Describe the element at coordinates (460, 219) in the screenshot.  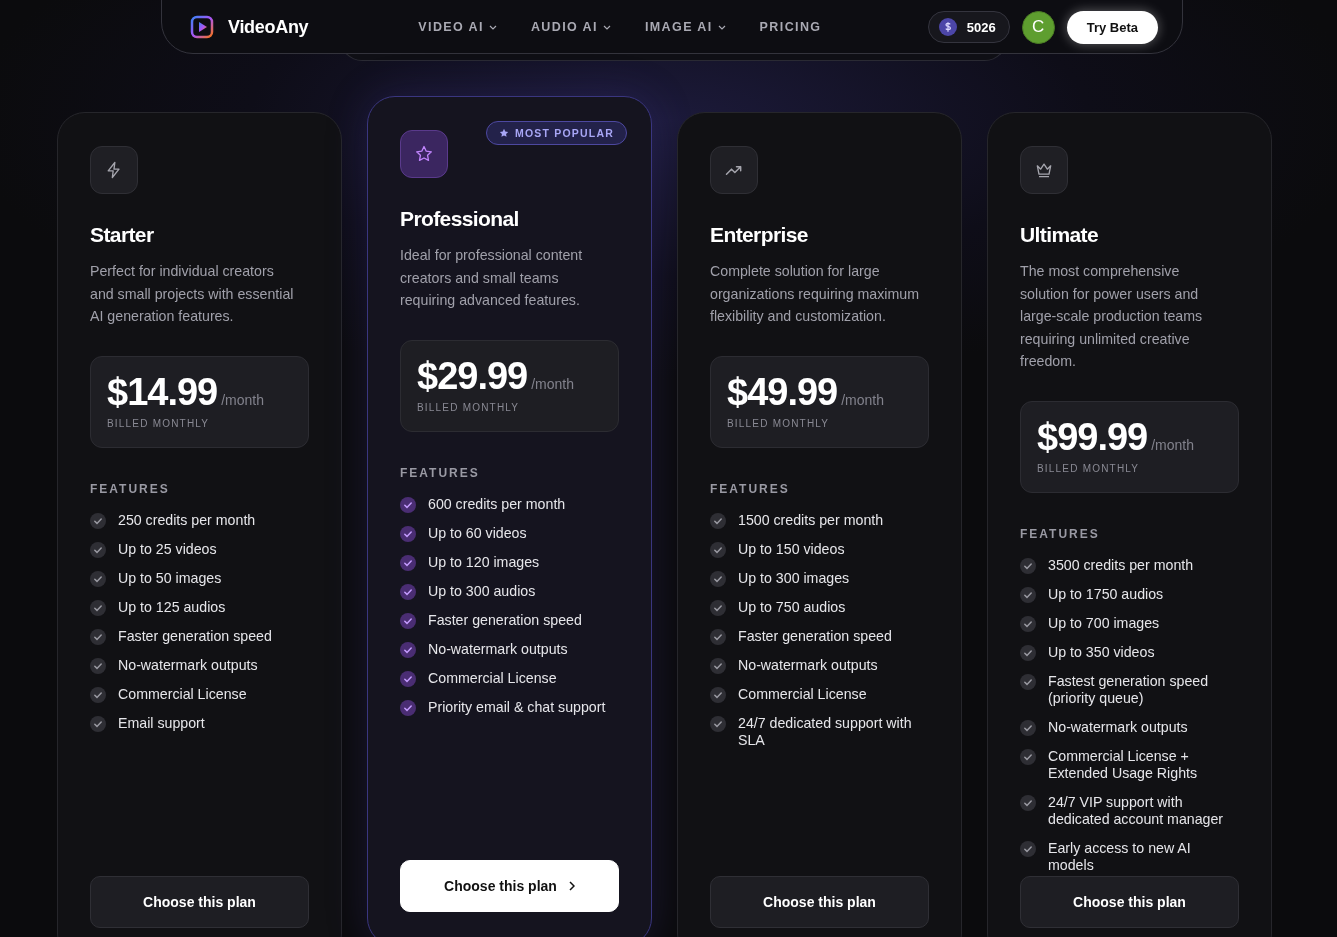
I see `plan-name: Professional` at that location.